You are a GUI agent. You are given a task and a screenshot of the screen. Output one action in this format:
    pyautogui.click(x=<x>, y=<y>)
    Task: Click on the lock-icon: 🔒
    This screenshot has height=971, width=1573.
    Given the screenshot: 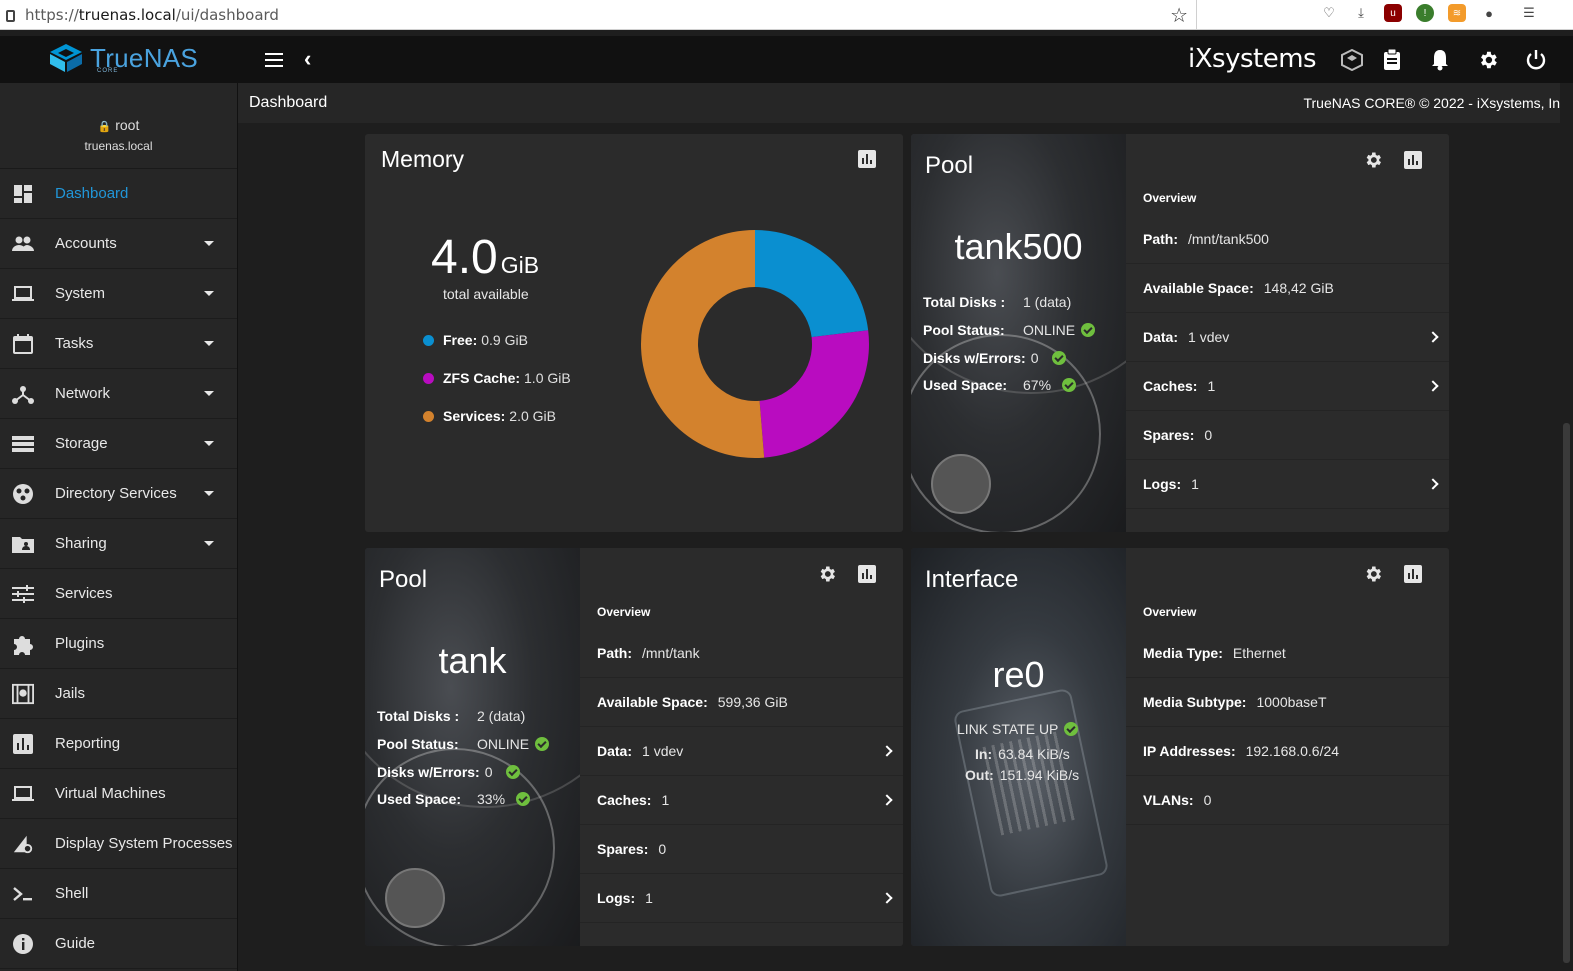 What is the action you would take?
    pyautogui.click(x=104, y=127)
    